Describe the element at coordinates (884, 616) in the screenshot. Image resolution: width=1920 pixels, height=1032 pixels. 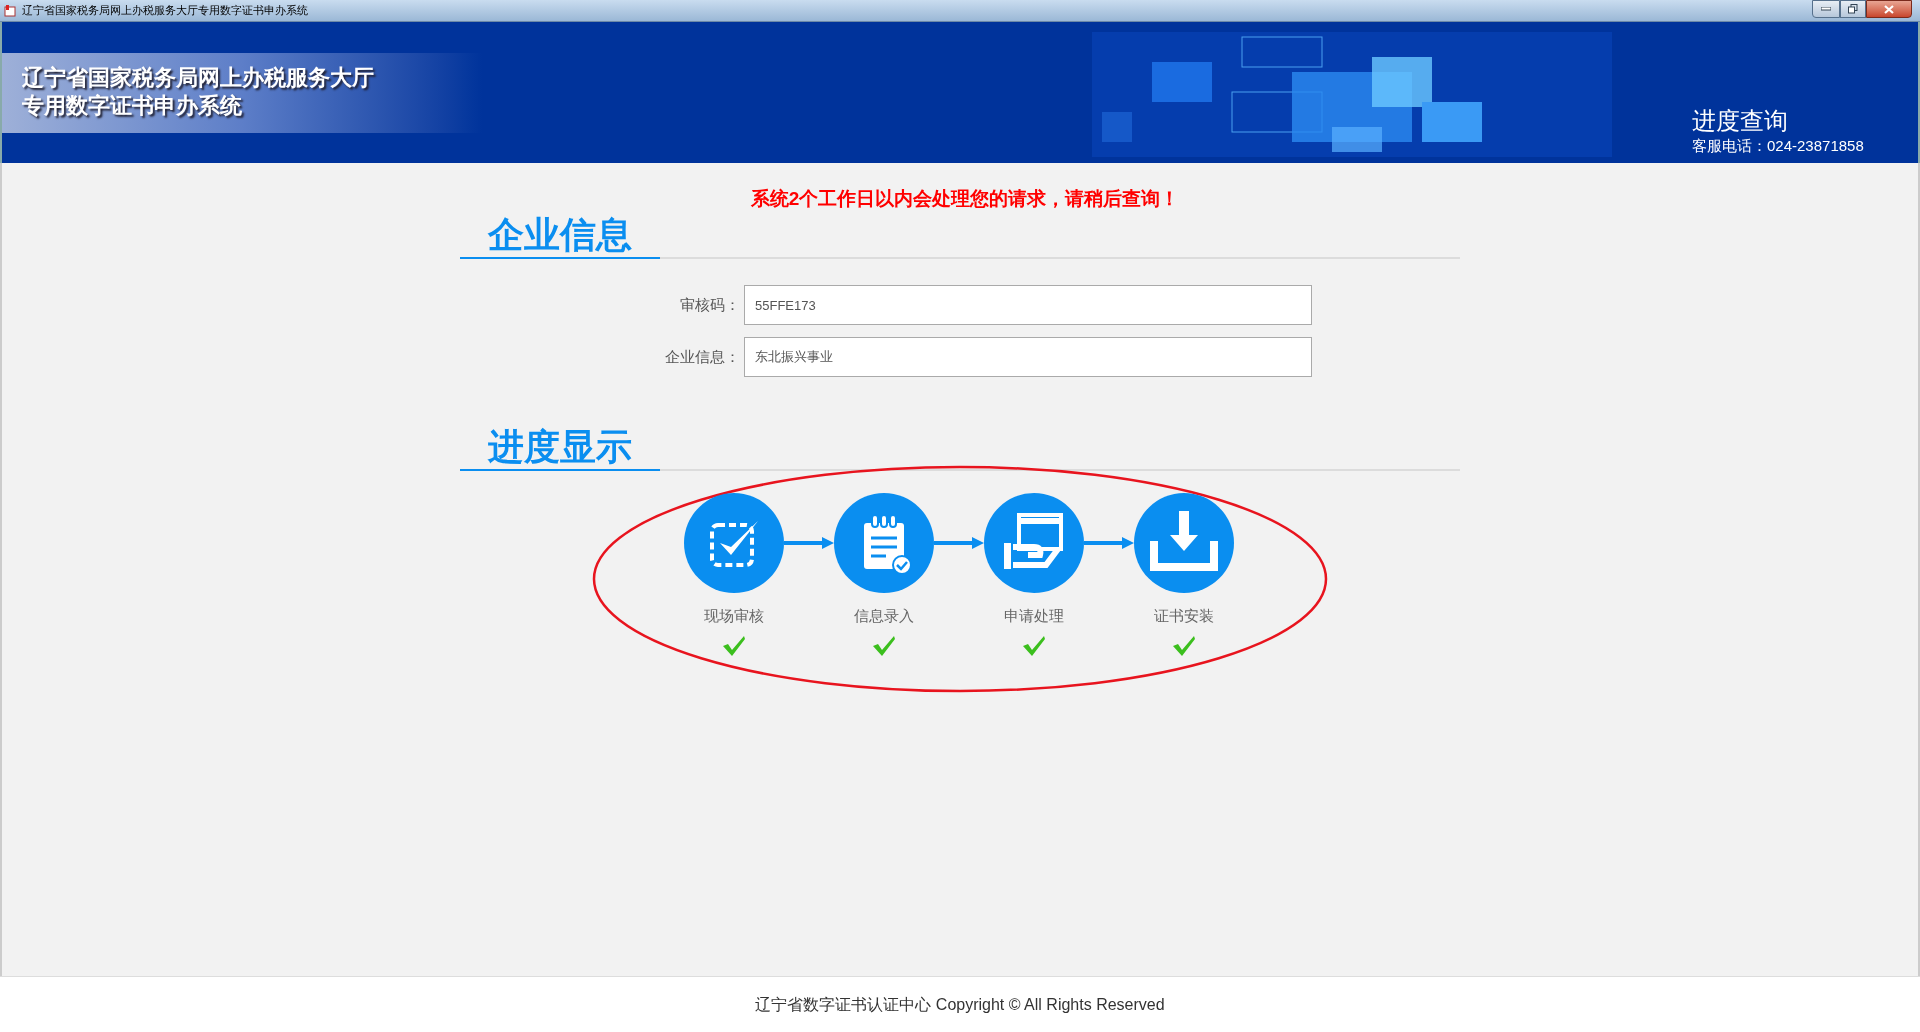
I see `step-label: 信息录入` at that location.